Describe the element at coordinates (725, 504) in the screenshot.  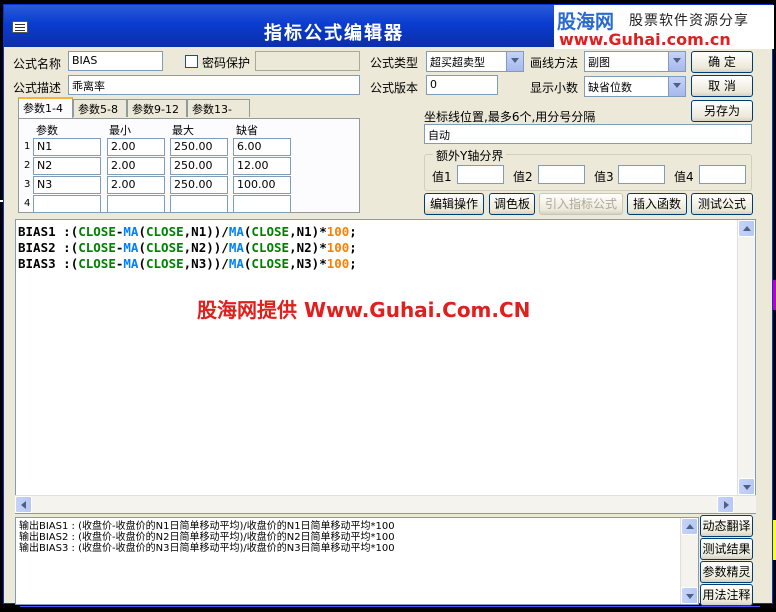
I see `scroll-right-icon` at that location.